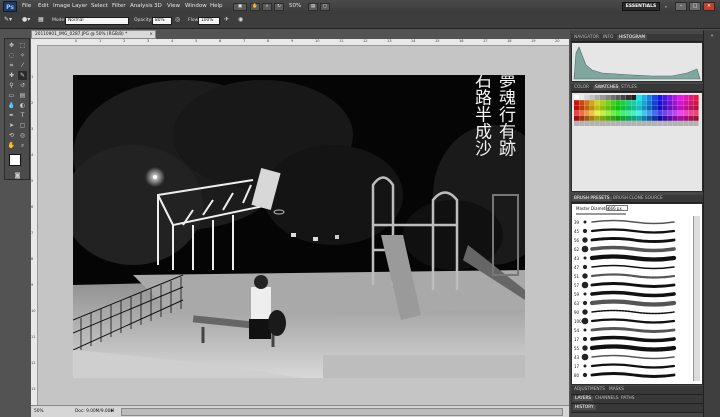  Describe the element at coordinates (97, 21) in the screenshot. I see `blend-mode-select: Normal` at that location.